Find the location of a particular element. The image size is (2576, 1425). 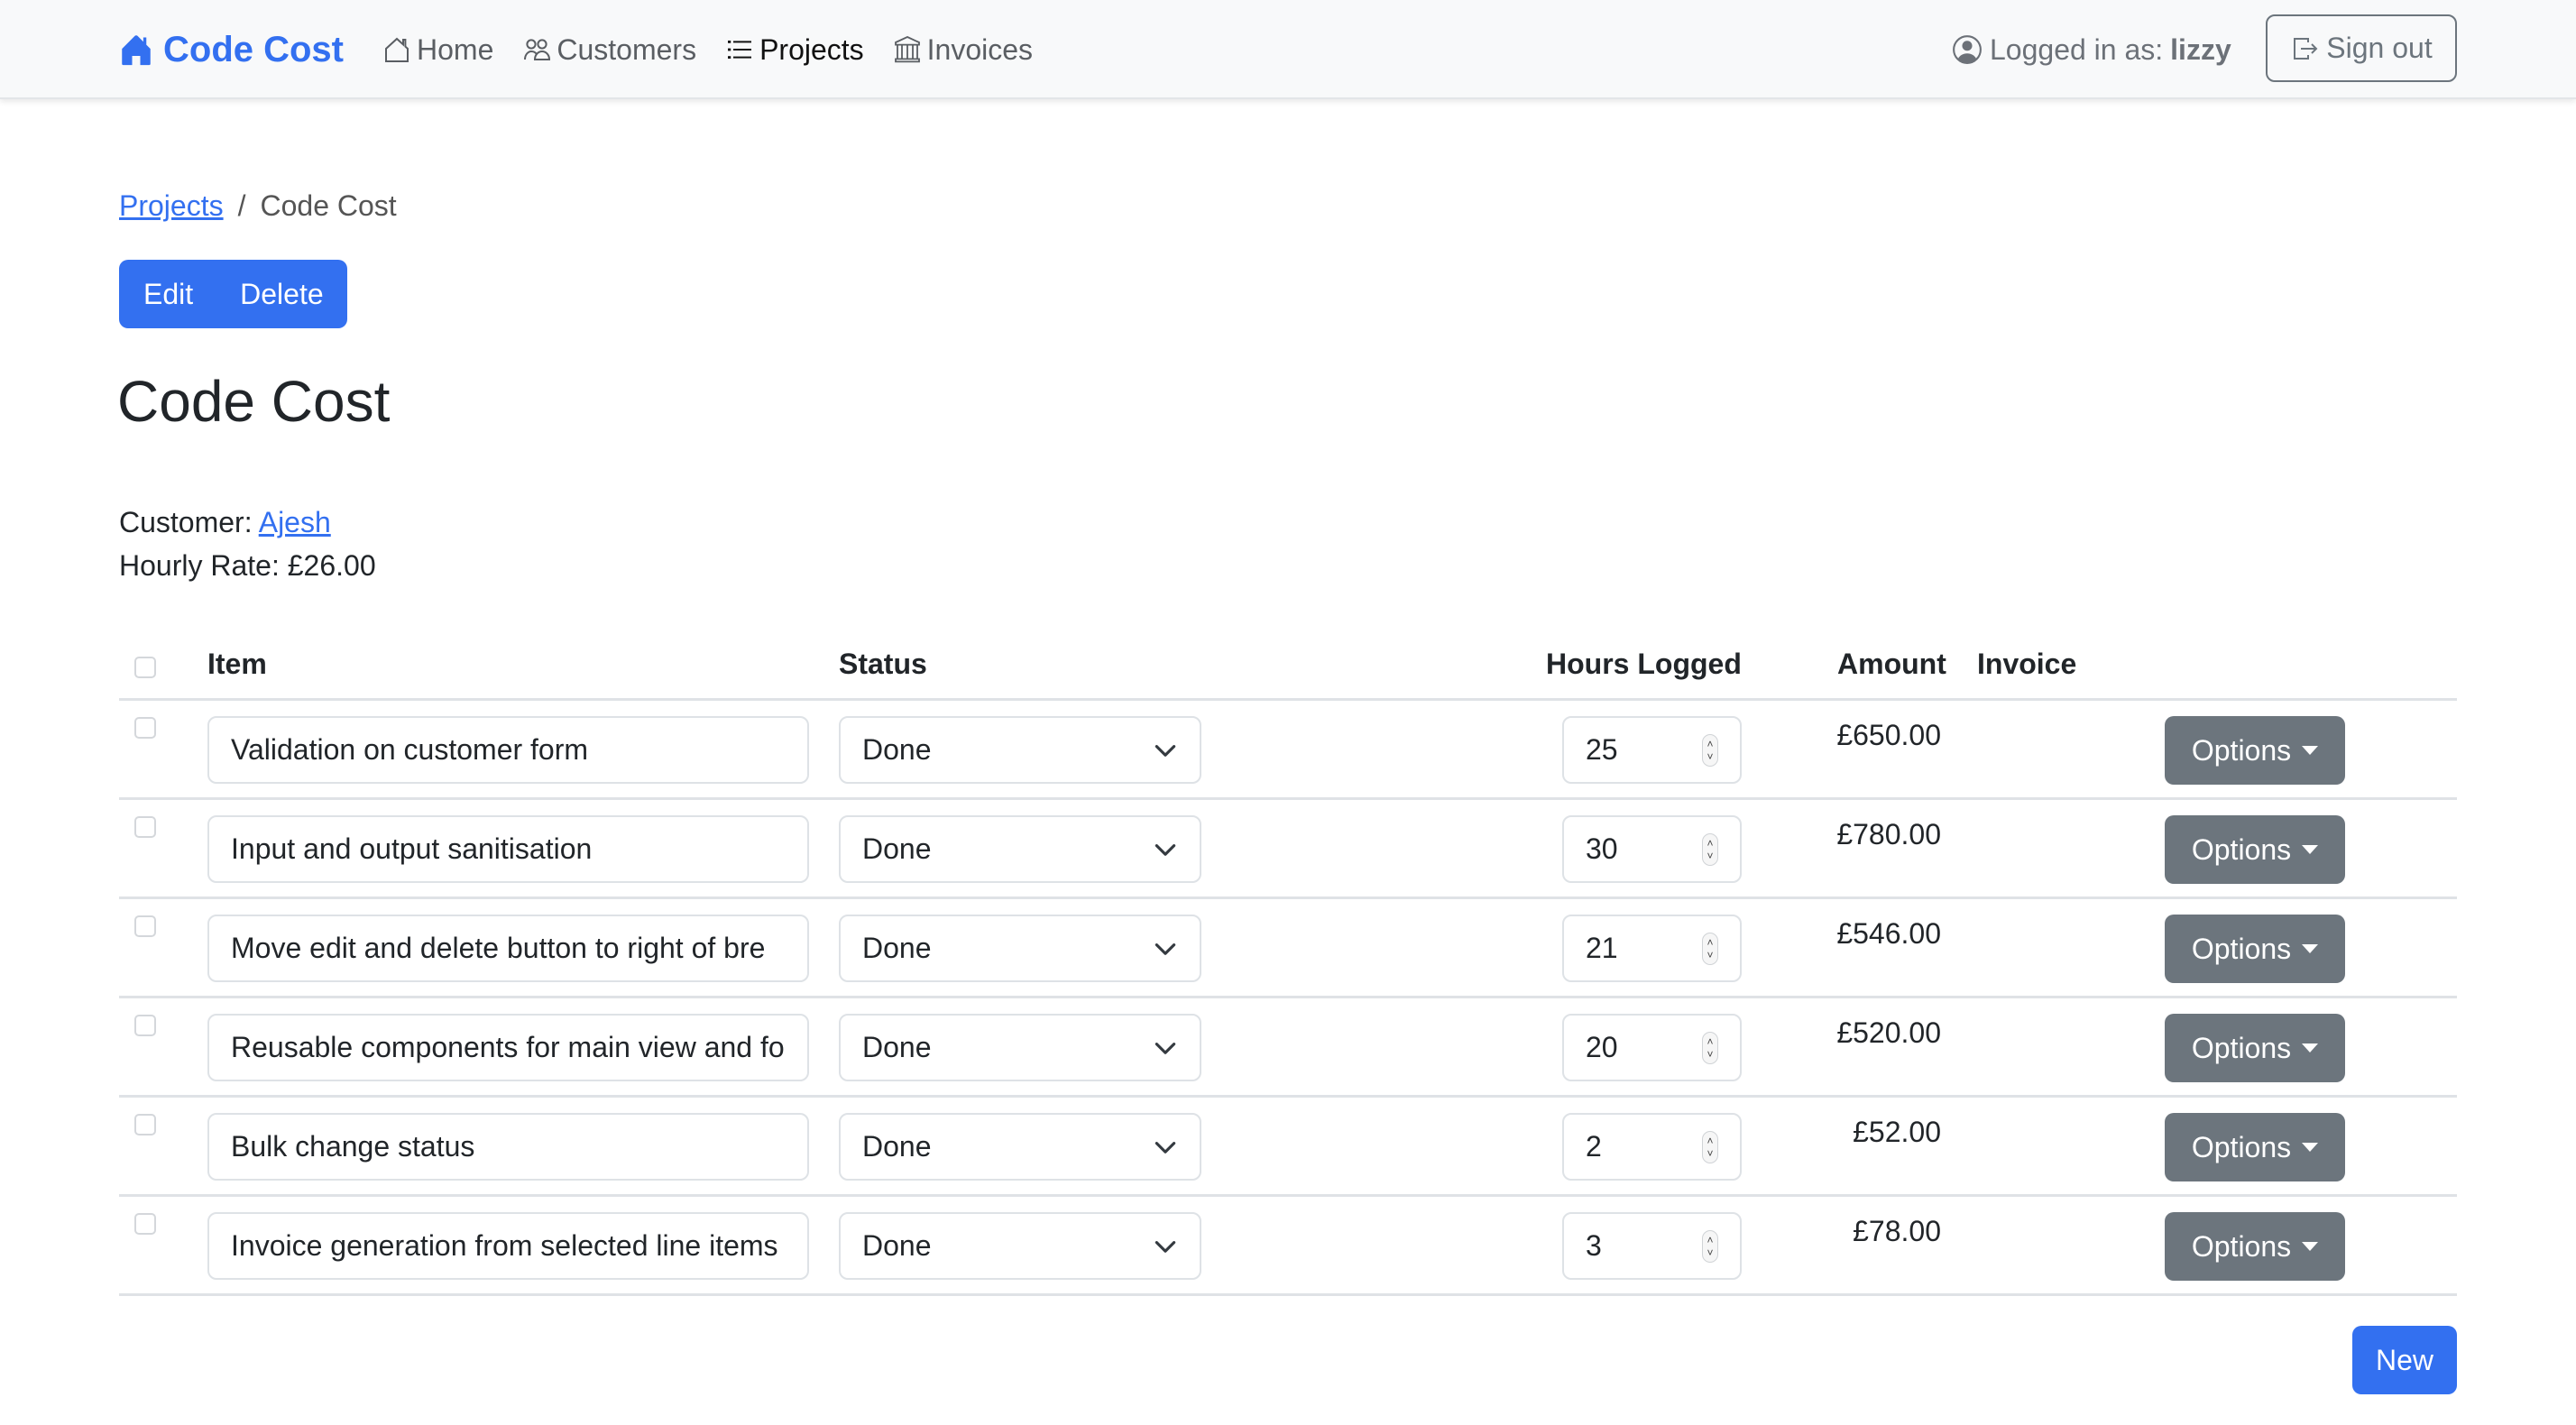

customer-line: Customer: Ajesh is located at coordinates (248, 522).